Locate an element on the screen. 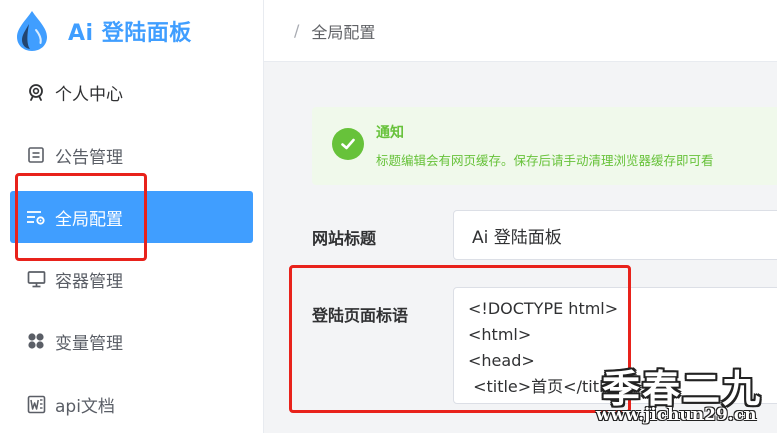  user-circle-icon is located at coordinates (36, 92).